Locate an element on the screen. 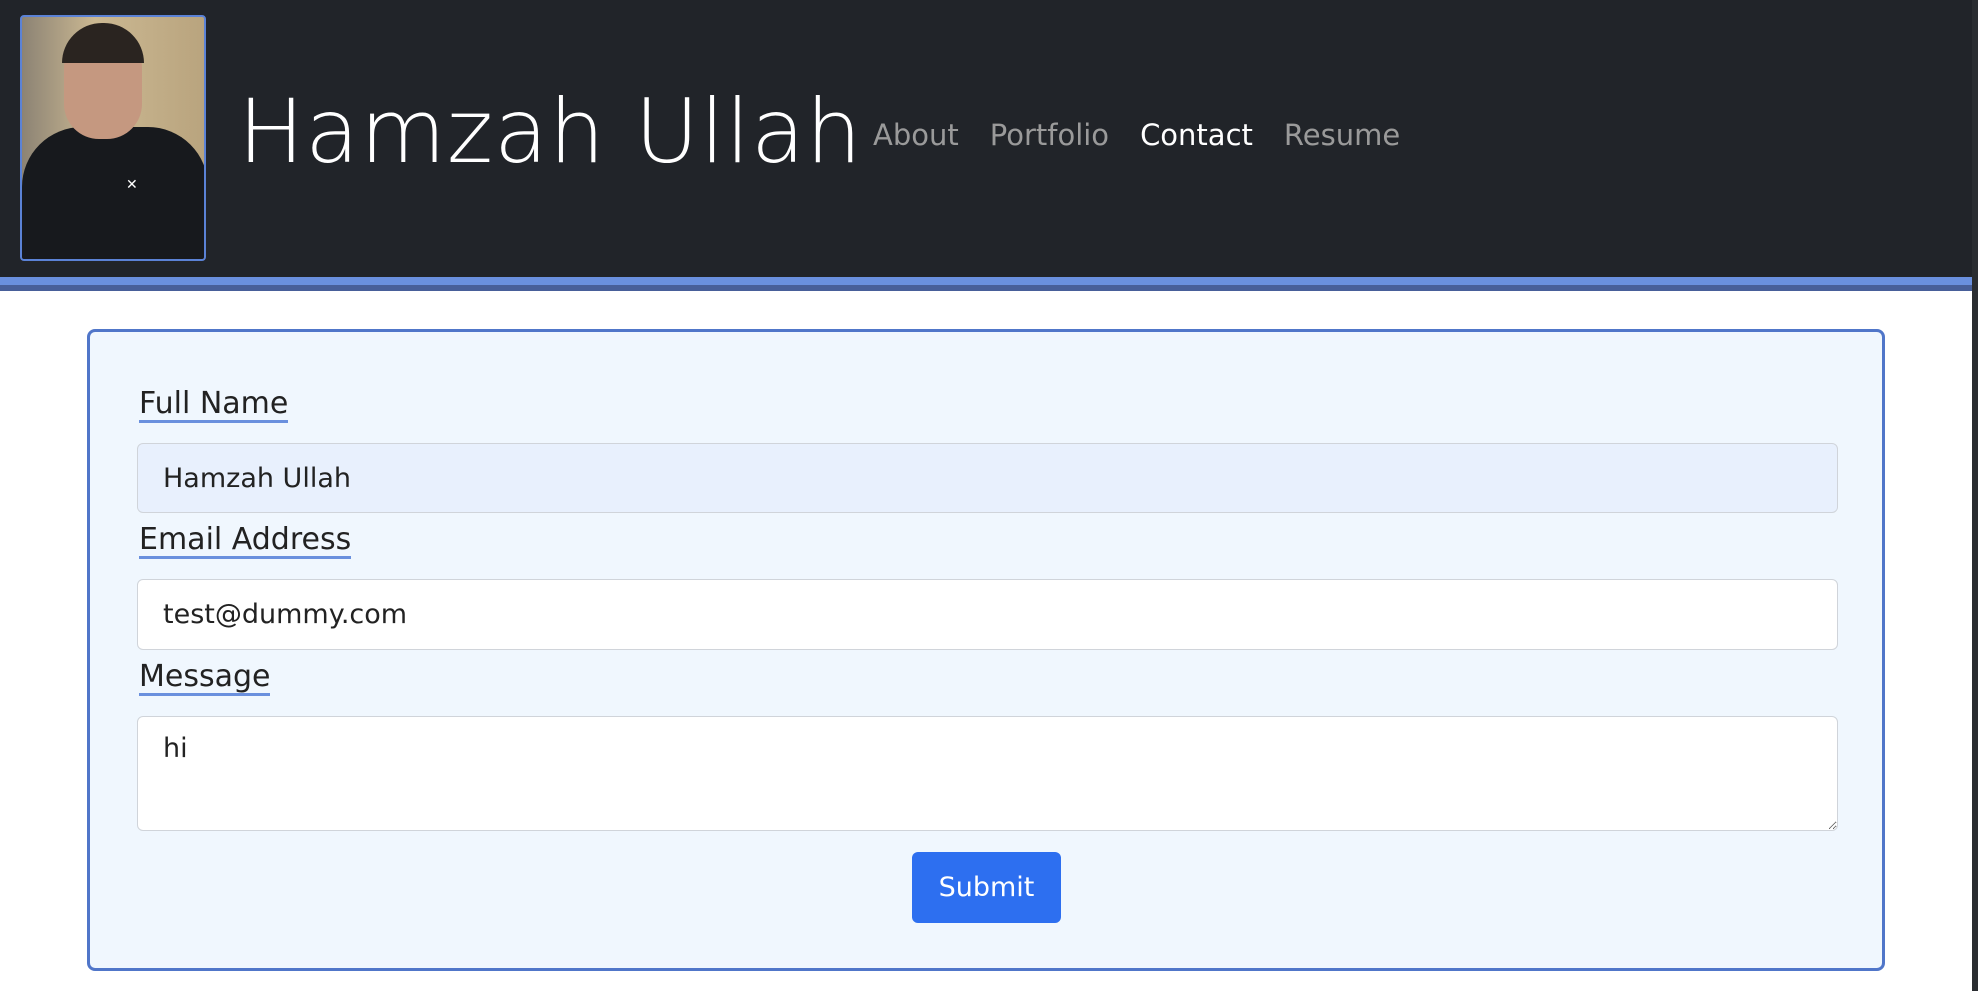 The image size is (1978, 991). submit-button: Submit is located at coordinates (986, 887).